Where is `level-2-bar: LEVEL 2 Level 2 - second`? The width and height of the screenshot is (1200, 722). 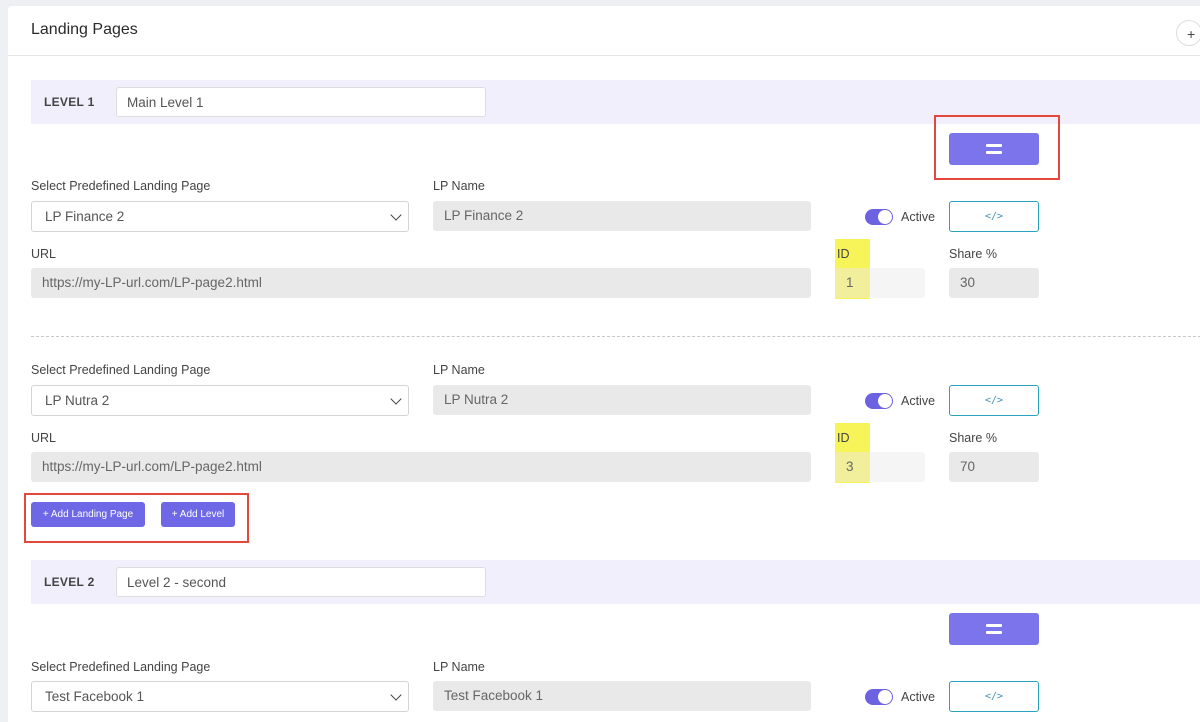 level-2-bar: LEVEL 2 Level 2 - second is located at coordinates (615, 582).